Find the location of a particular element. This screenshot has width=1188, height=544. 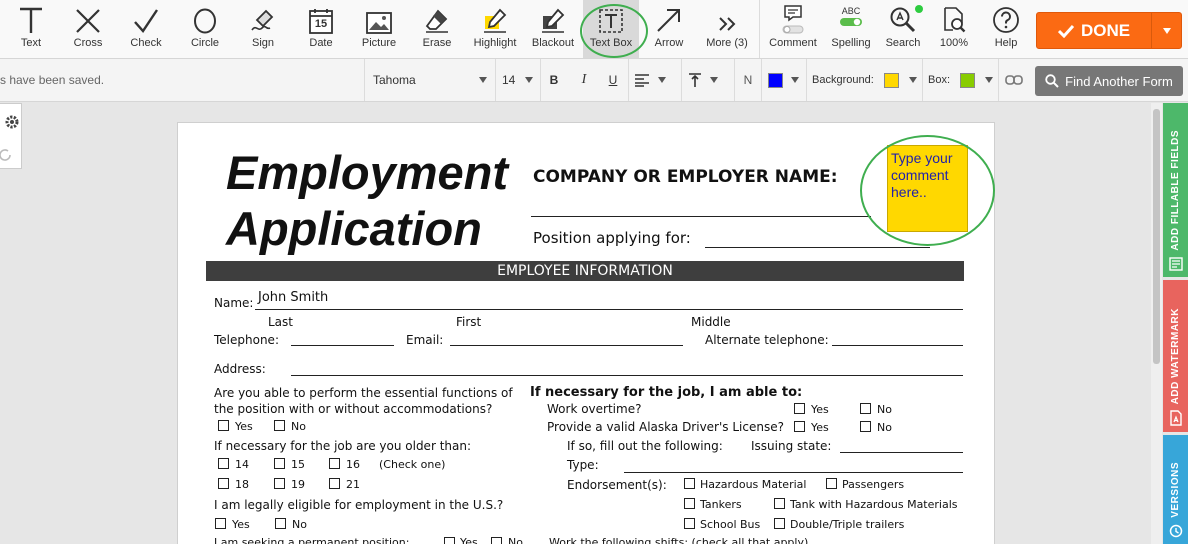

vertical-scrollbar is located at coordinates (1156, 323).